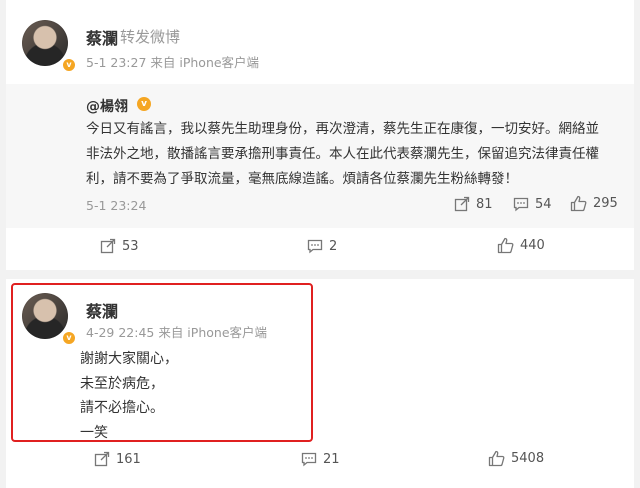 Image resolution: width=640 pixels, height=488 pixels. What do you see at coordinates (605, 203) in the screenshot?
I see `like-count: 295` at bounding box center [605, 203].